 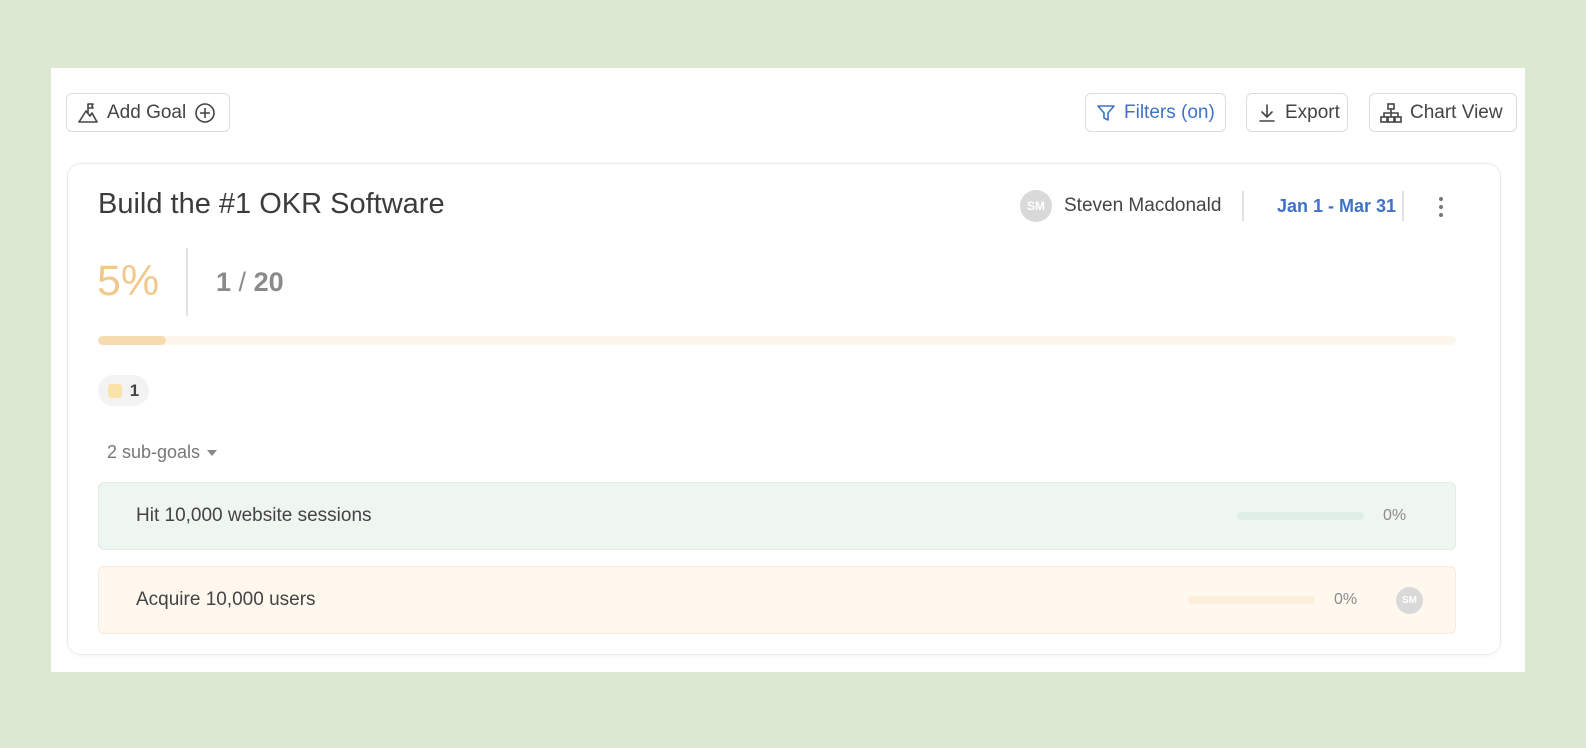 What do you see at coordinates (134, 390) in the screenshot?
I see `badge-count: 1` at bounding box center [134, 390].